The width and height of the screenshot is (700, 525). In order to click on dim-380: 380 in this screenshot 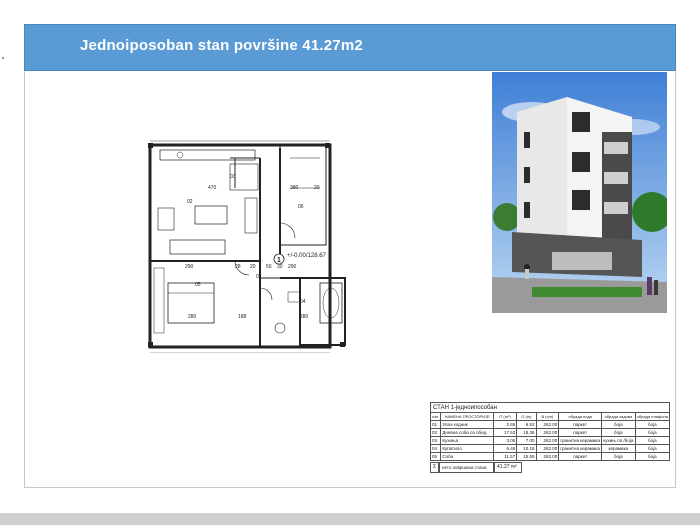, I will do `click(294, 188)`.